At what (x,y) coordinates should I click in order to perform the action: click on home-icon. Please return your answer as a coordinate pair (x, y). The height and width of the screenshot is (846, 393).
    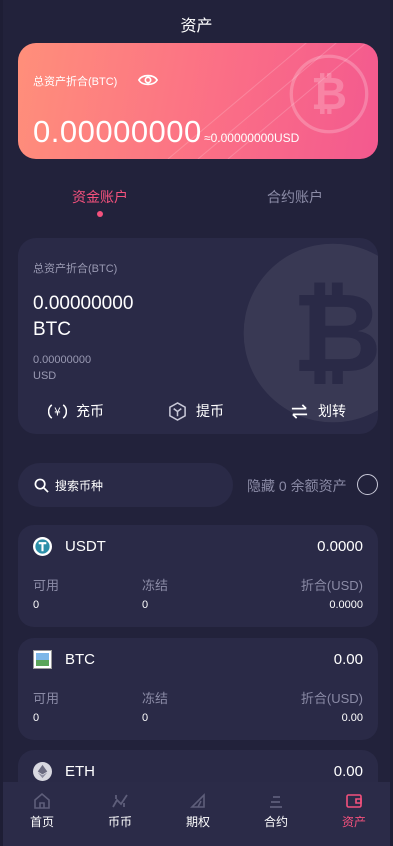
    Looking at the image, I should click on (42, 800).